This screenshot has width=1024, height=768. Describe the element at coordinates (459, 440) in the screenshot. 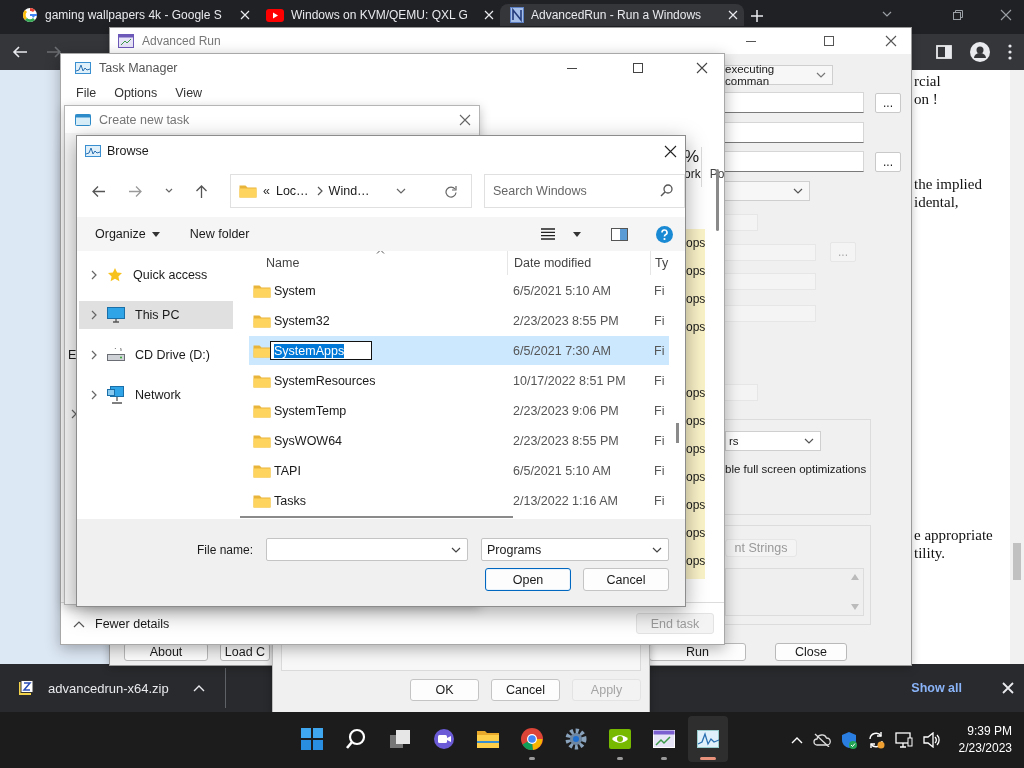

I see `file-row: SysWOW64 2/23/2023 8:55 PM Fi` at that location.